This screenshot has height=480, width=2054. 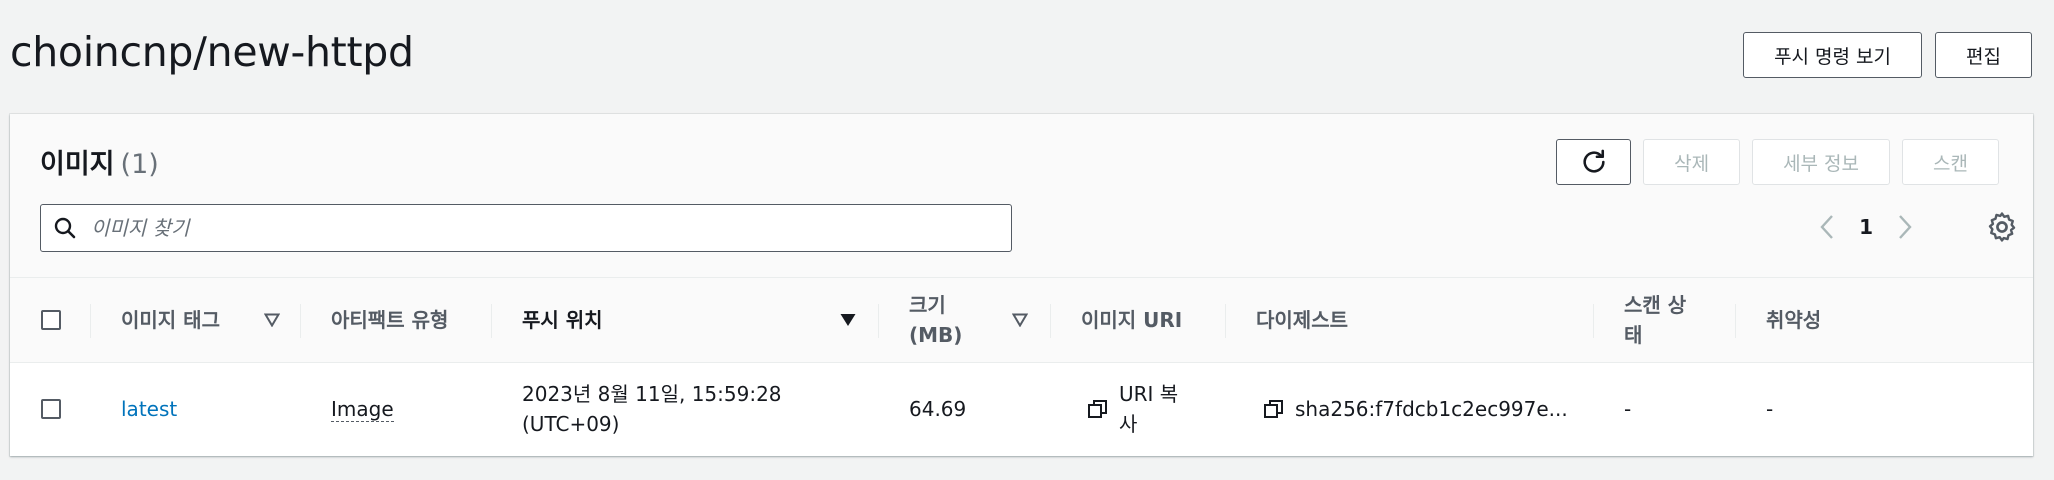 I want to click on image-tag-link: latest, so click(x=149, y=409).